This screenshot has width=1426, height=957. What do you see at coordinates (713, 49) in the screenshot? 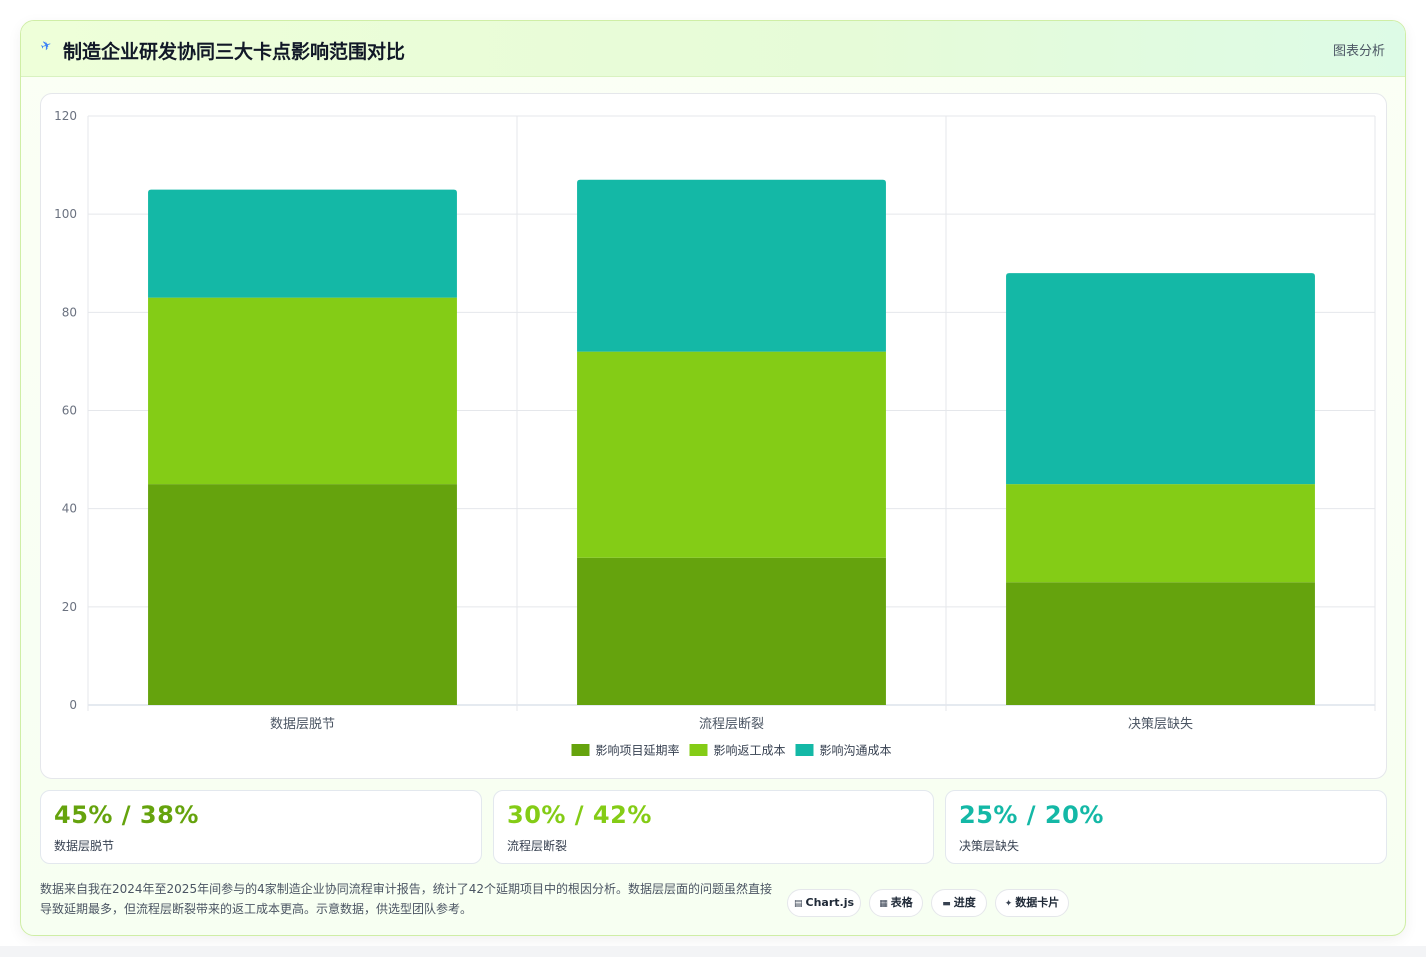
I see `card-header: ✈ 制造企业研发协同三大卡点影响范围对比 图表分析` at bounding box center [713, 49].